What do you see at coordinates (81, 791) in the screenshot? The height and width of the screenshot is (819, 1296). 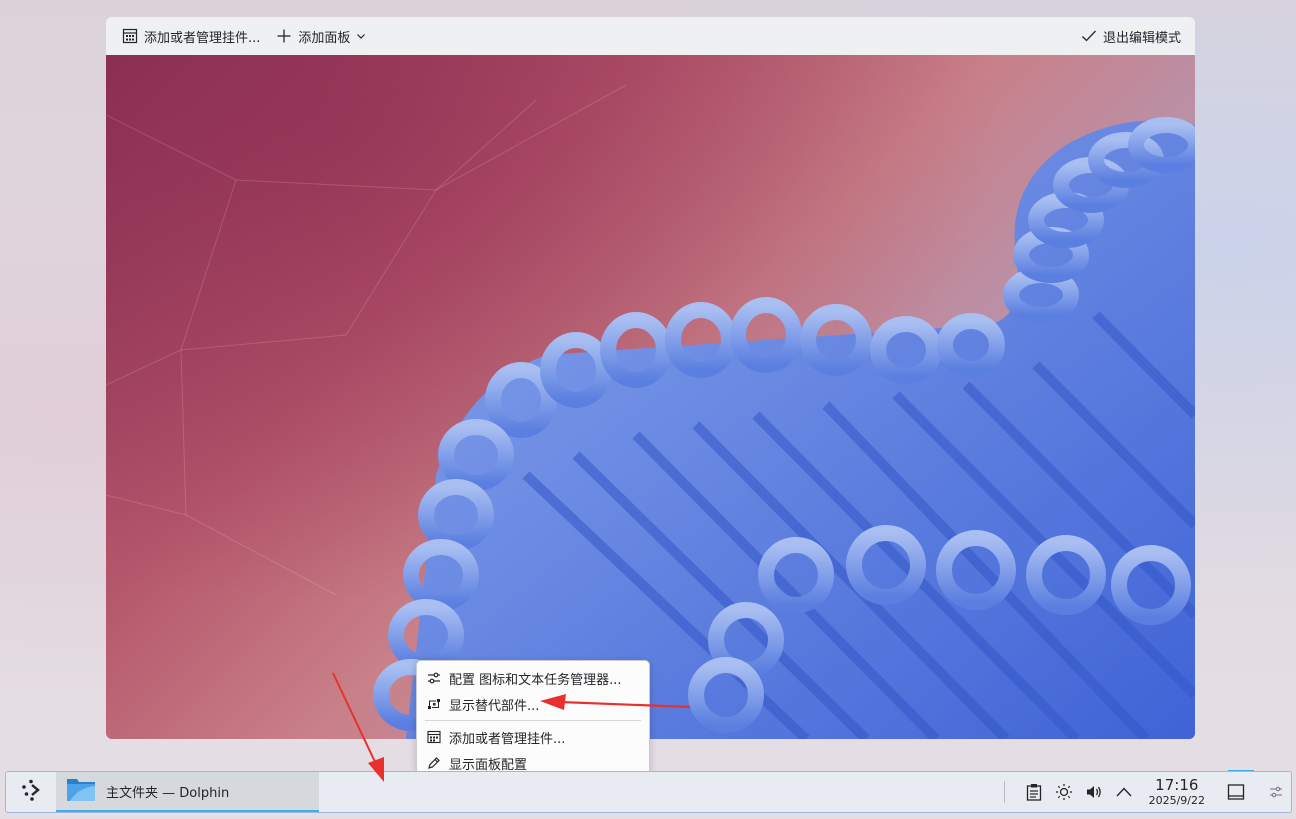 I see `folder-icon` at bounding box center [81, 791].